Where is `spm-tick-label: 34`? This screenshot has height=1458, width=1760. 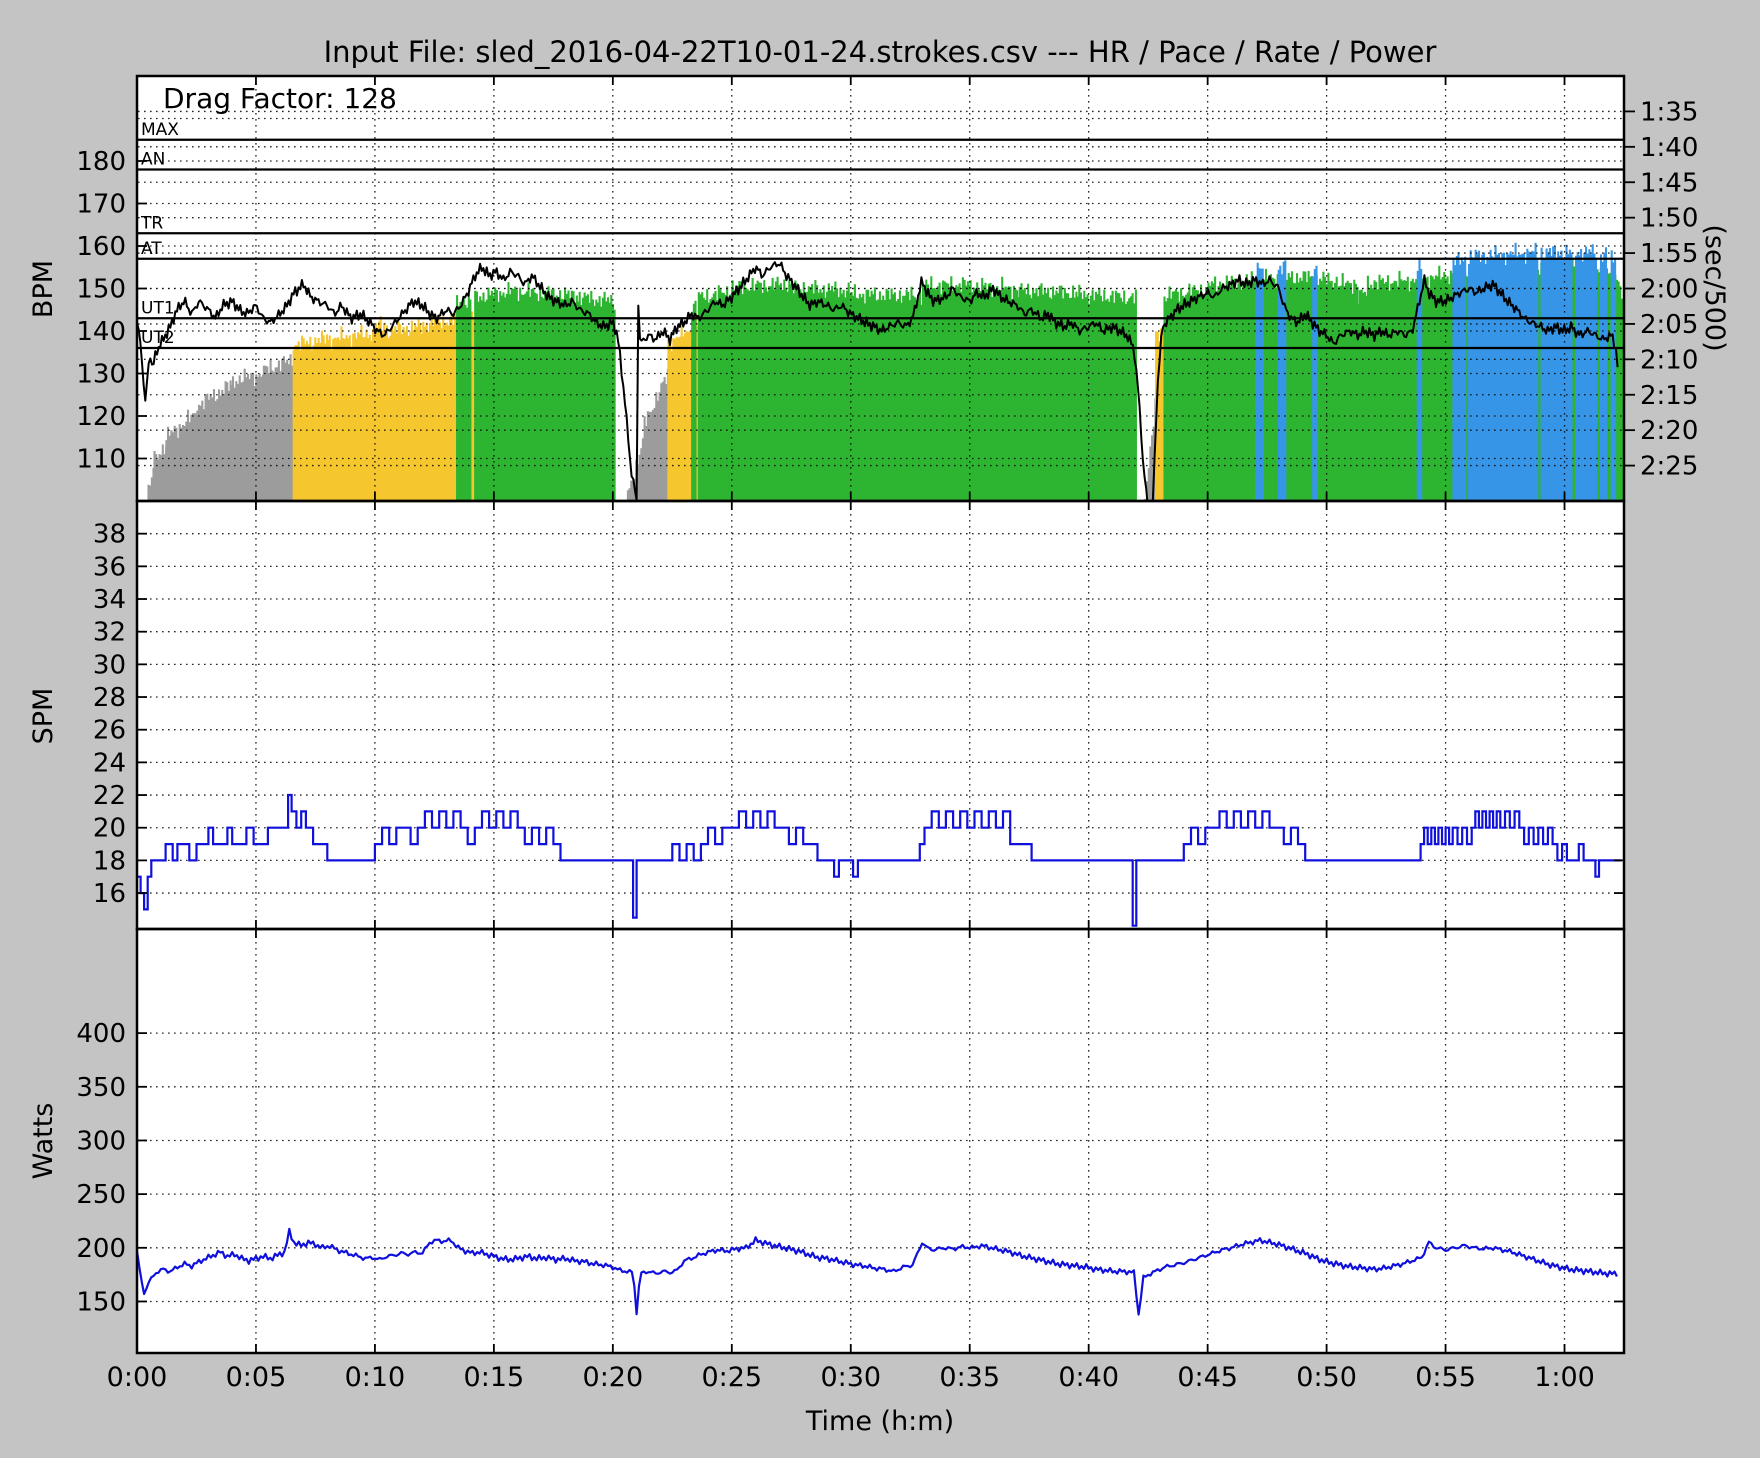
spm-tick-label: 34 is located at coordinates (109, 600).